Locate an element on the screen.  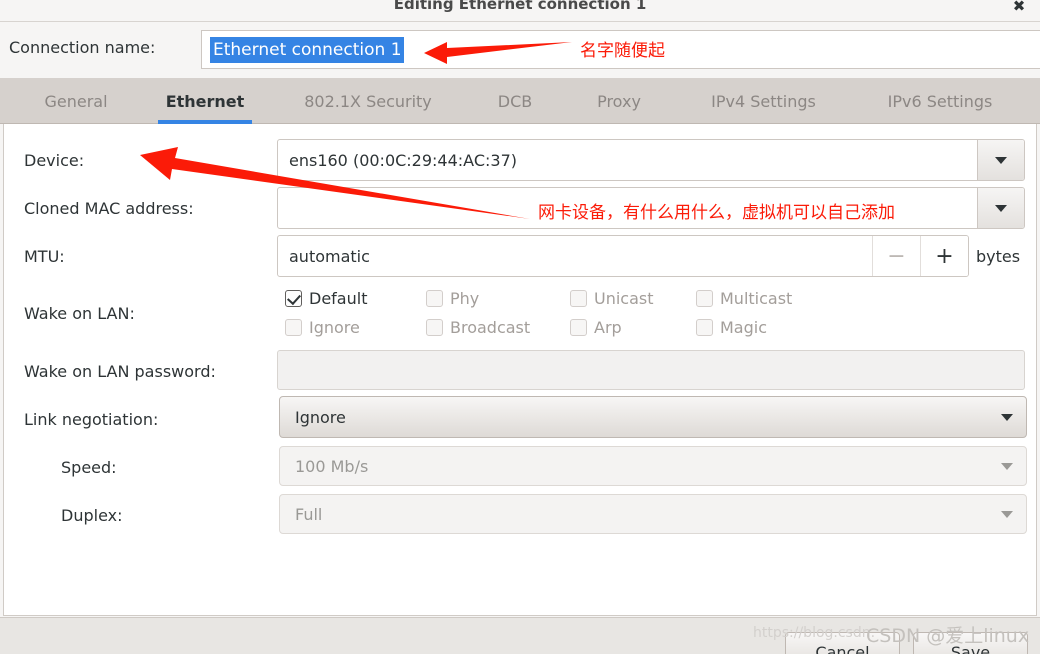
wol-checkbox-label: Unicast is located at coordinates (624, 298).